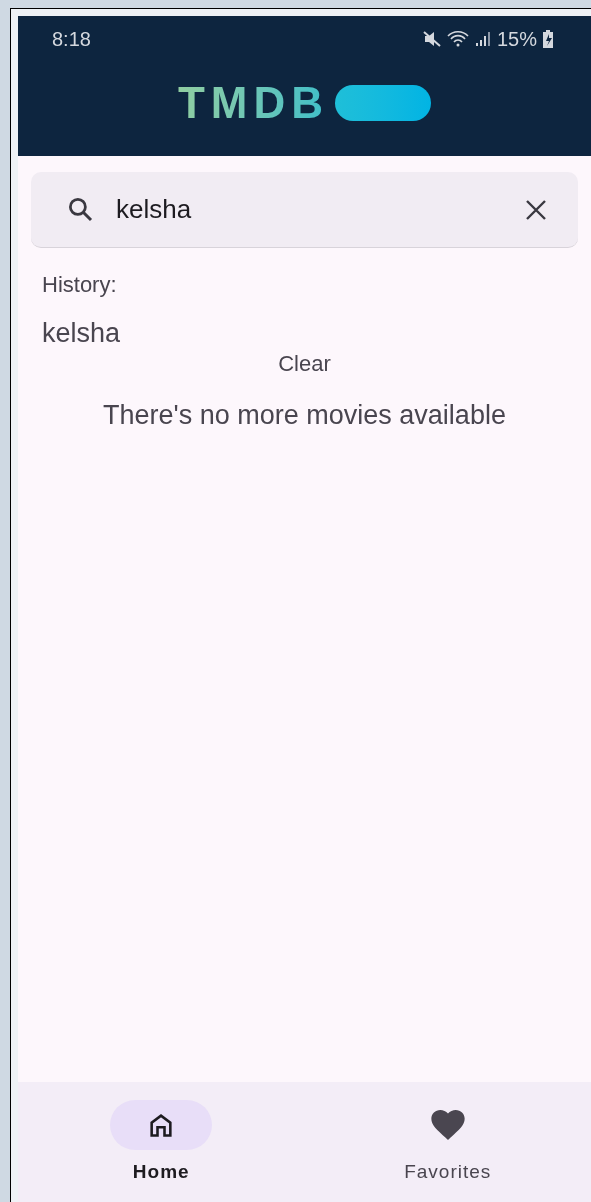  Describe the element at coordinates (431, 39) in the screenshot. I see `mute-icon` at that location.